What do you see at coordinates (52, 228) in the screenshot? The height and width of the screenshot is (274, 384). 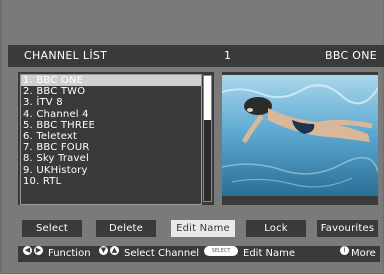 I see `select-button: Select` at bounding box center [52, 228].